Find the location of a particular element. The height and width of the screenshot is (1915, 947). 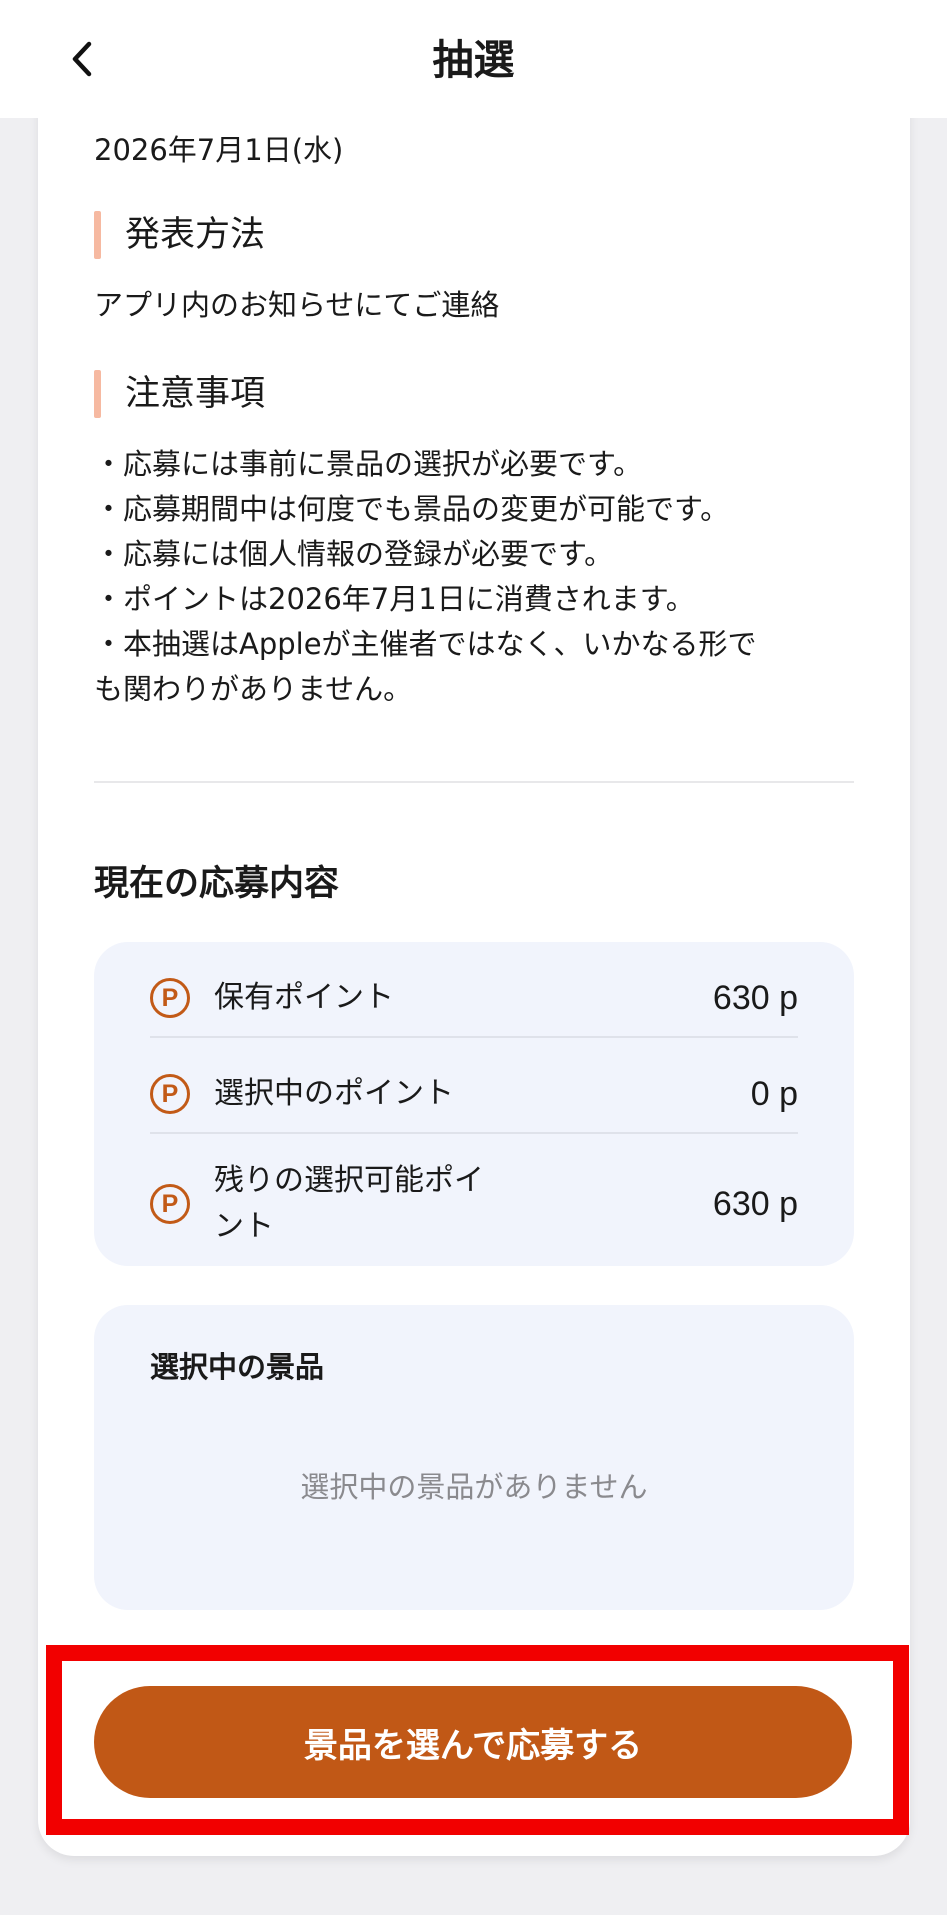

points-row-label: 残りの選択可能ポイ ント is located at coordinates (349, 1204).